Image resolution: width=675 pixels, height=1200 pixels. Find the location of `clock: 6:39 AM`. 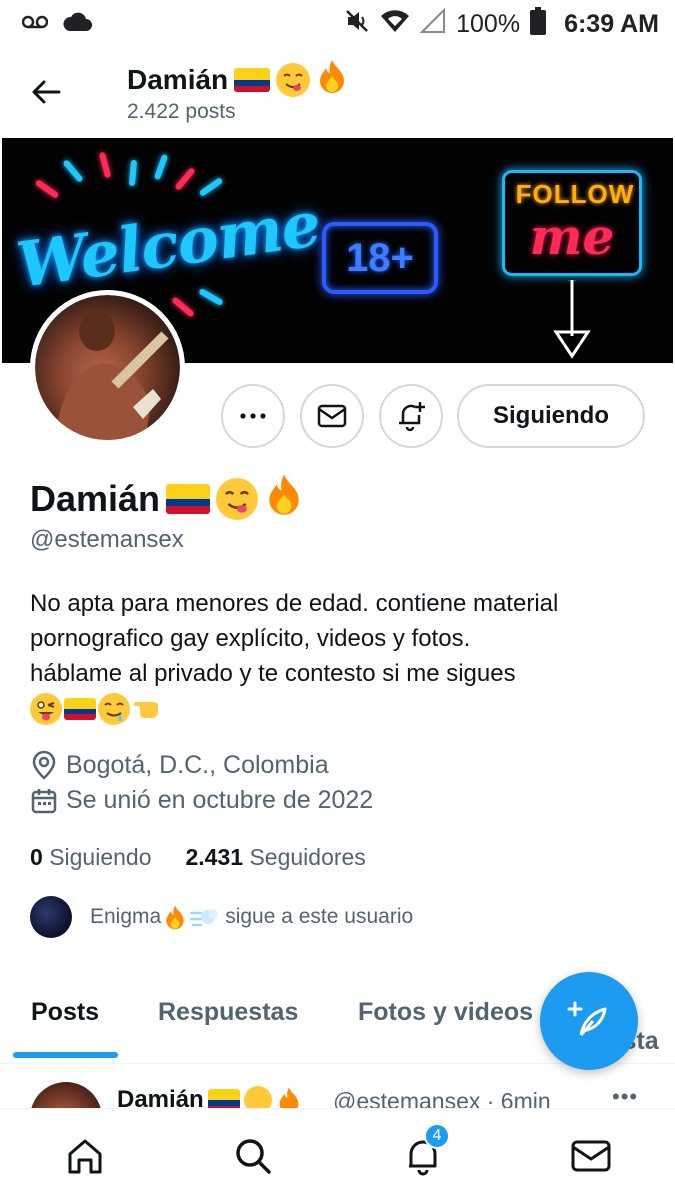

clock: 6:39 AM is located at coordinates (611, 23).